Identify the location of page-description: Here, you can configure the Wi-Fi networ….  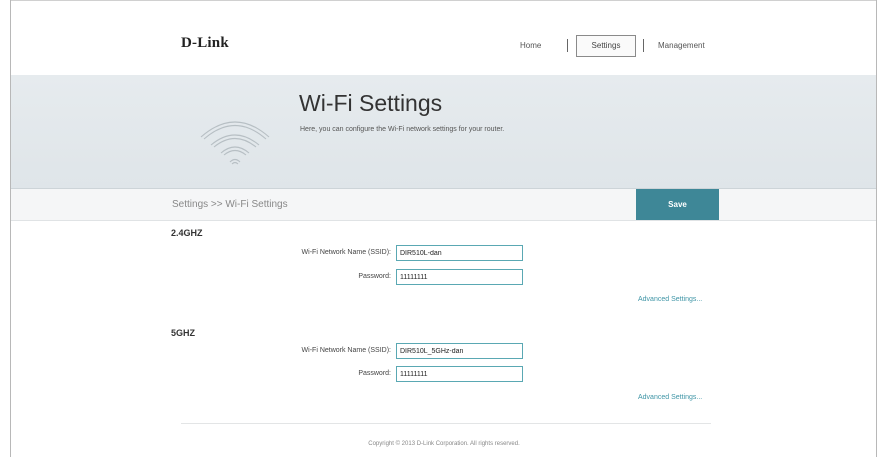
(402, 129).